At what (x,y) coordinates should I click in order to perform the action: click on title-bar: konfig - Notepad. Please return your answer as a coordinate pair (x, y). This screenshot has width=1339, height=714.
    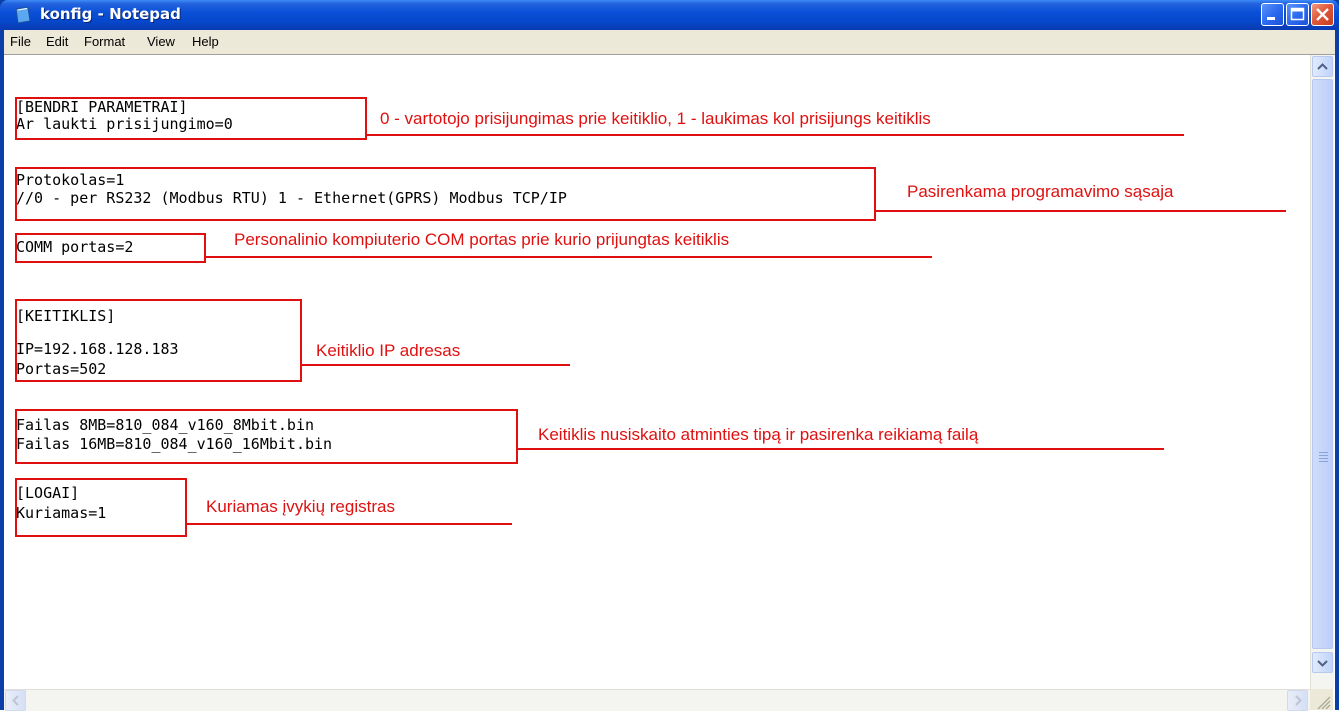
    Looking at the image, I should click on (669, 15).